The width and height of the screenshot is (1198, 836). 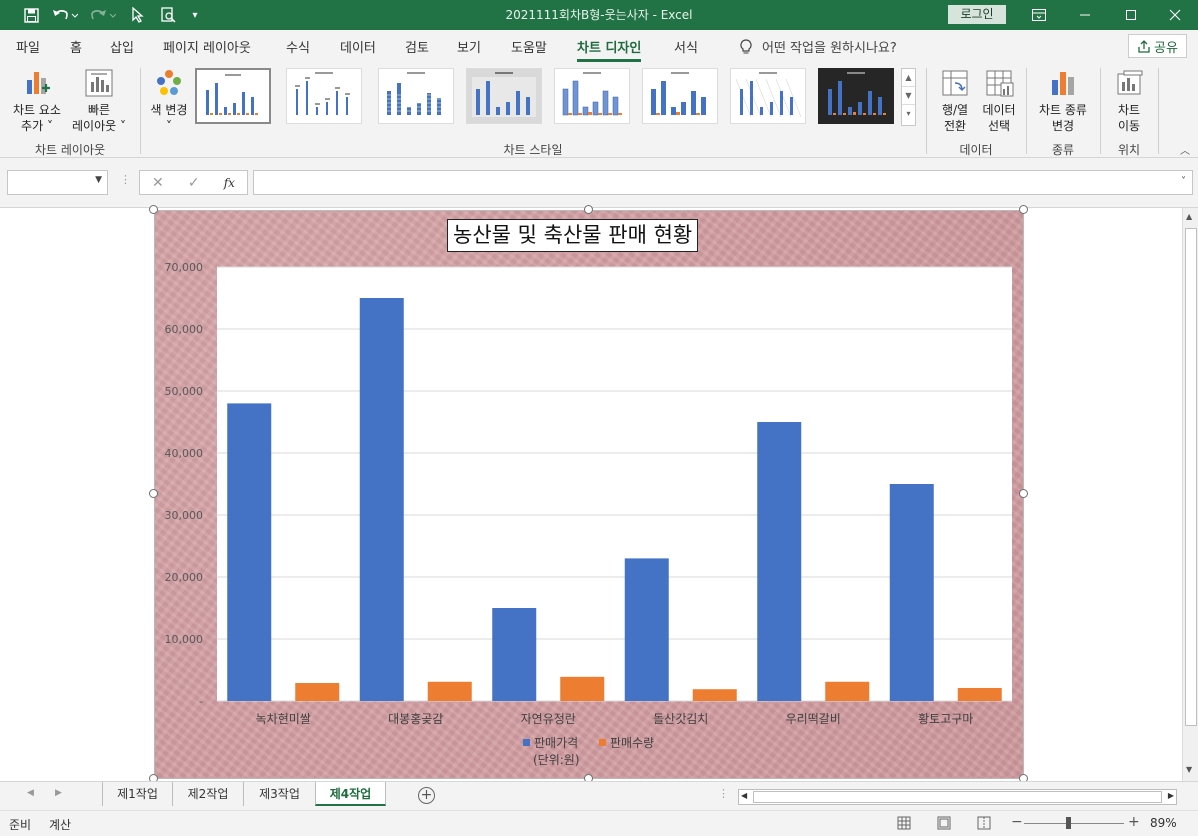 I want to click on legend-label: (단위:원), so click(x=556, y=760).